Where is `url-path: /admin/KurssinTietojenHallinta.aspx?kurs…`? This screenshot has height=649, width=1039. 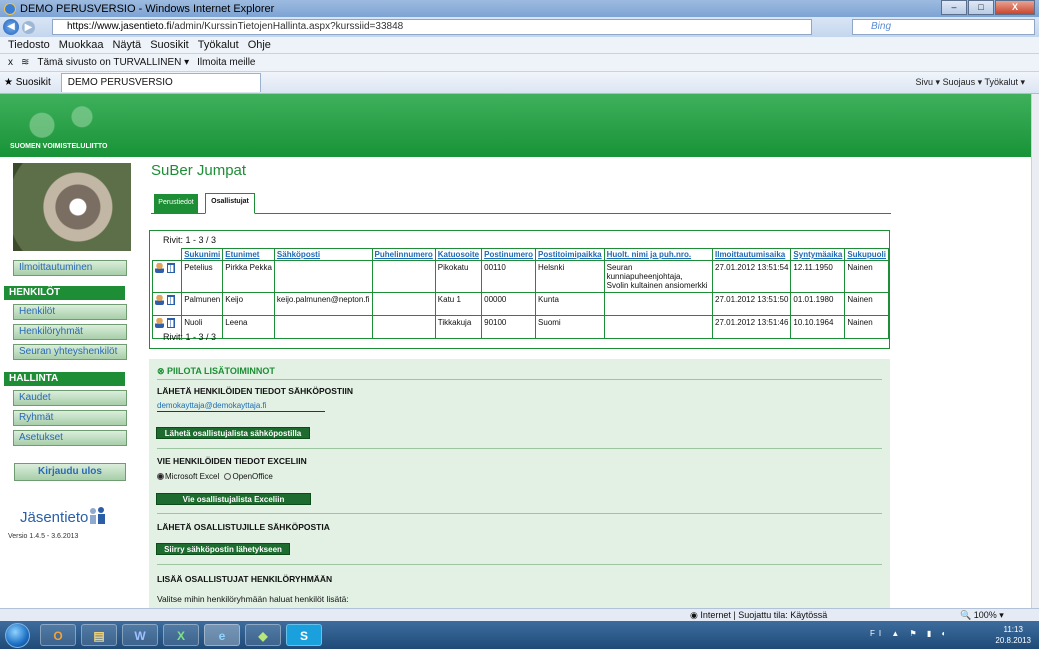 url-path: /admin/KurssinTietojenHallinta.aspx?kurs… is located at coordinates (287, 26).